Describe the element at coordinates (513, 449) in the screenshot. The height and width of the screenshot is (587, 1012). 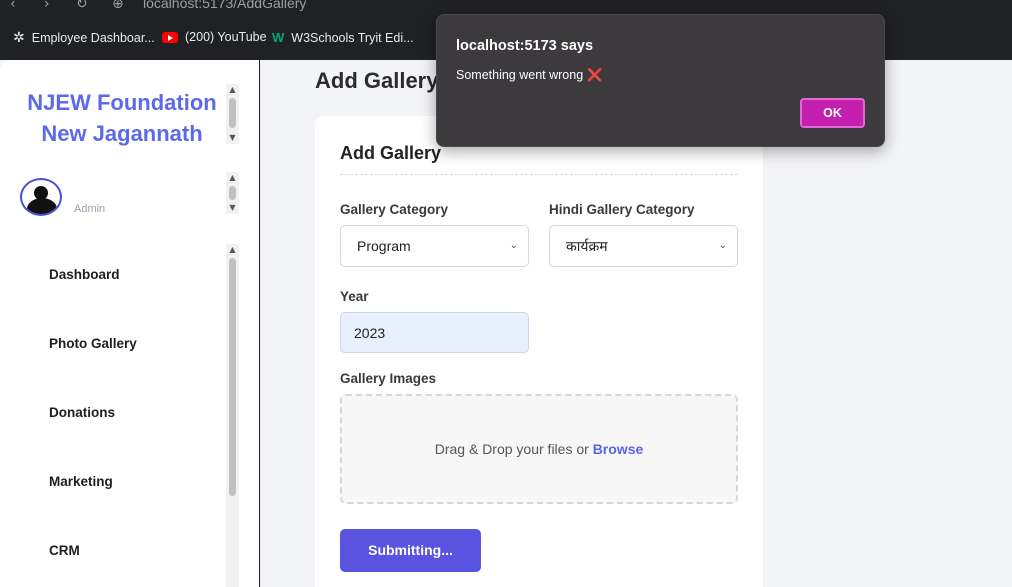
I see `dropzone-text: Drag & Drop your files or` at that location.